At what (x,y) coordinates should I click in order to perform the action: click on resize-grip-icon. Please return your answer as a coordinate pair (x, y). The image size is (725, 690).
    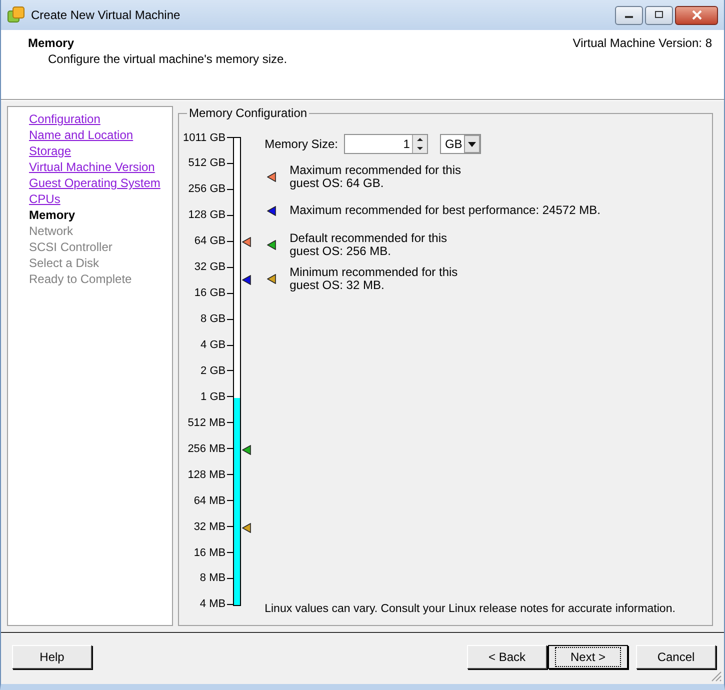
    Looking at the image, I should click on (716, 676).